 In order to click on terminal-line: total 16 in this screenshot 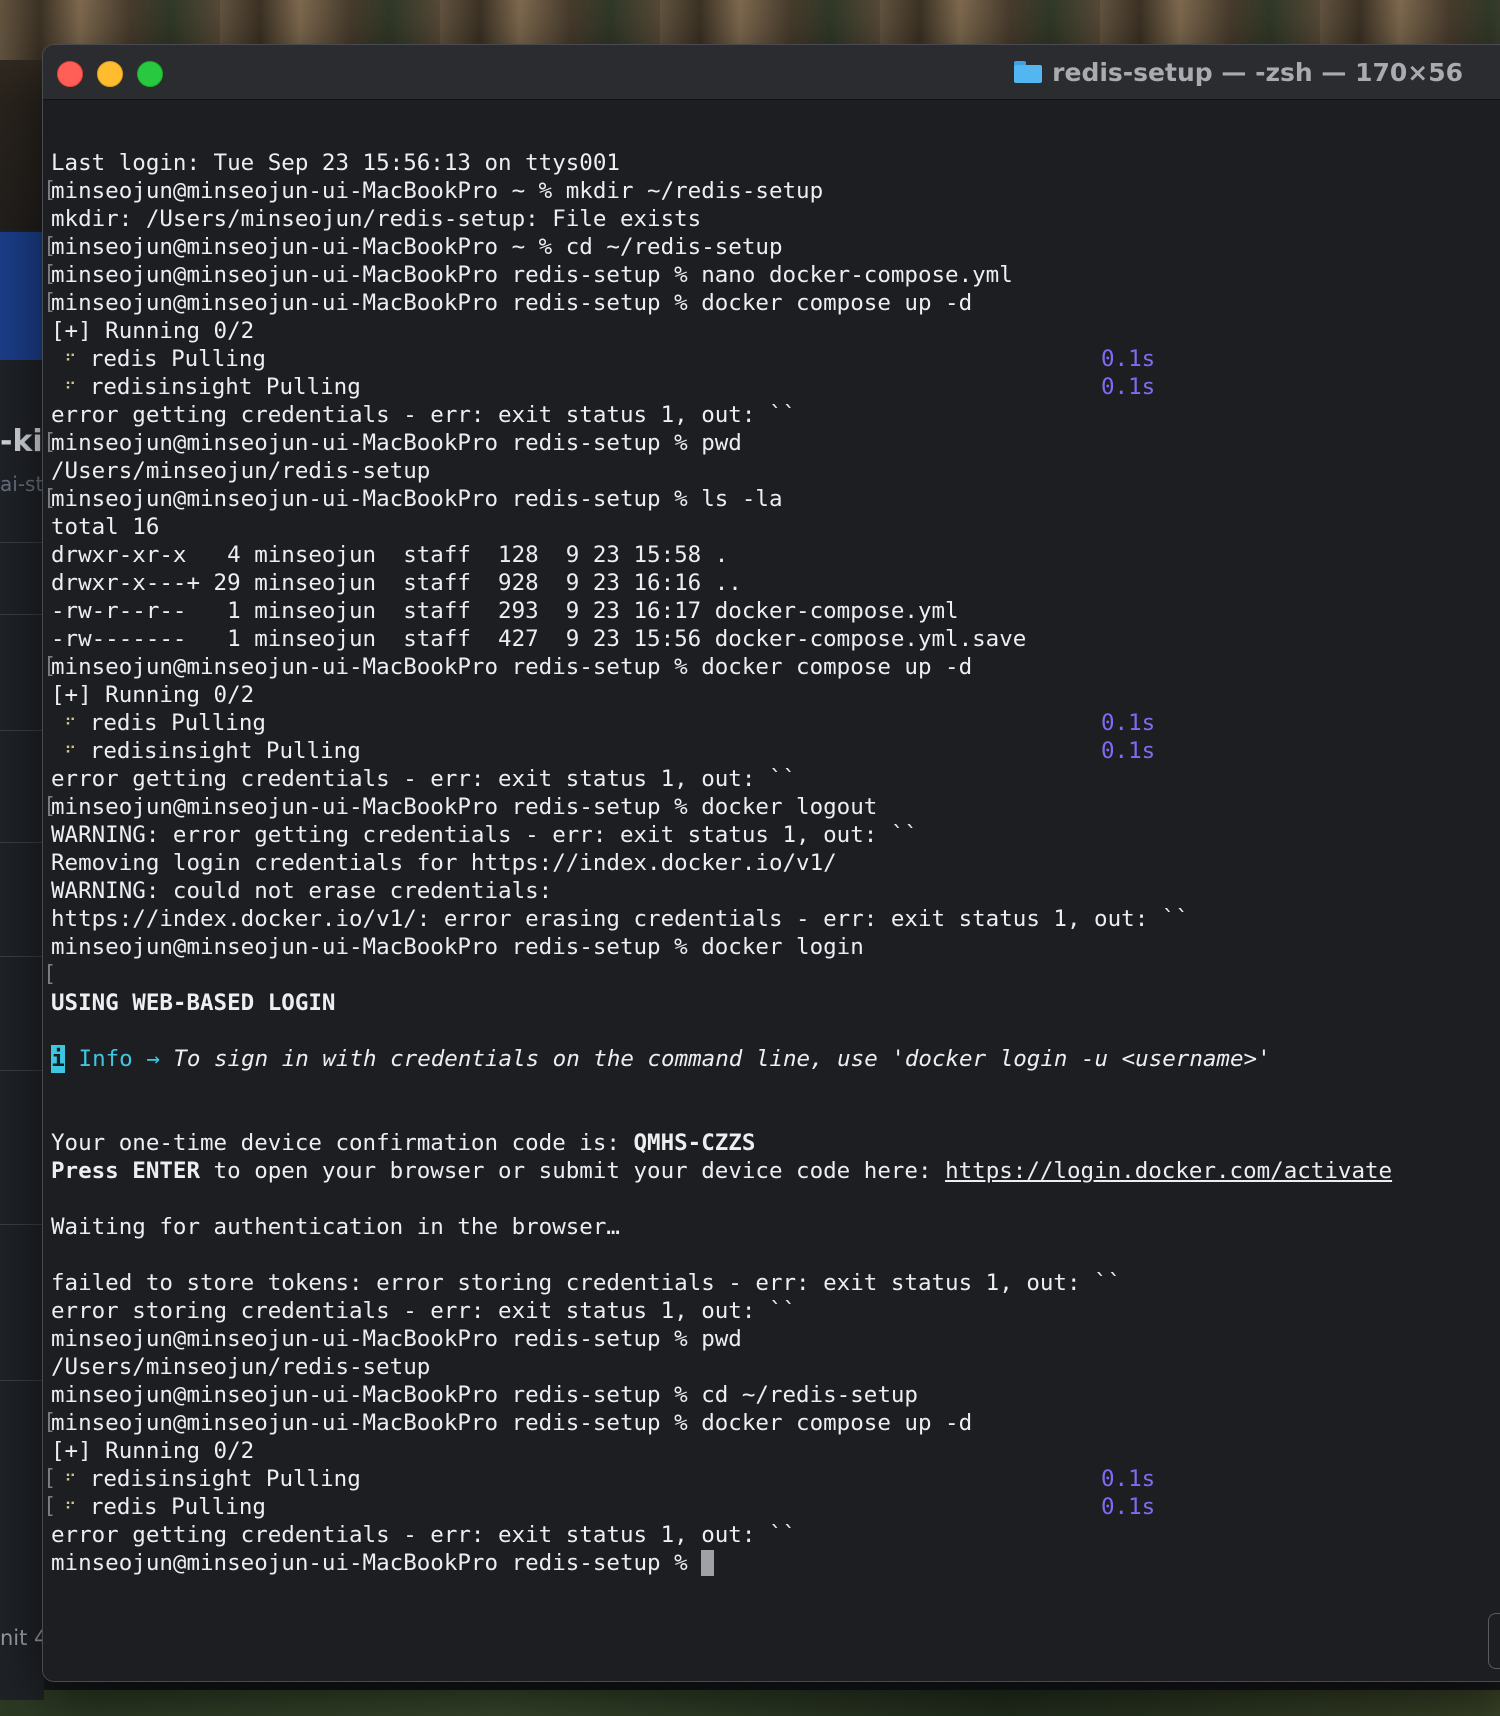, I will do `click(105, 527)`.